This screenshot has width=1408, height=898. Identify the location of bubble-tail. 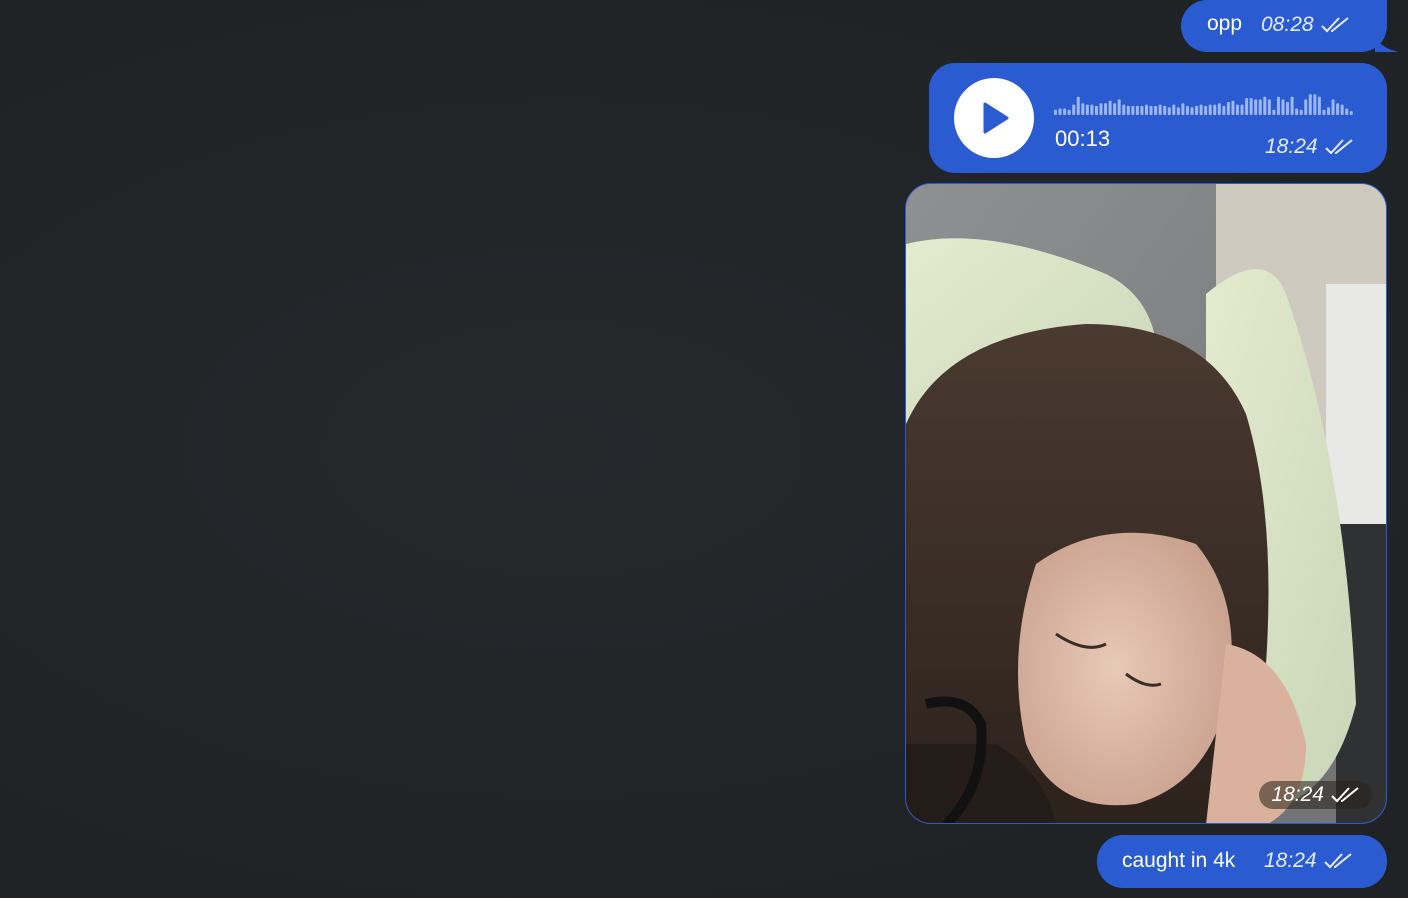
(1387, 43).